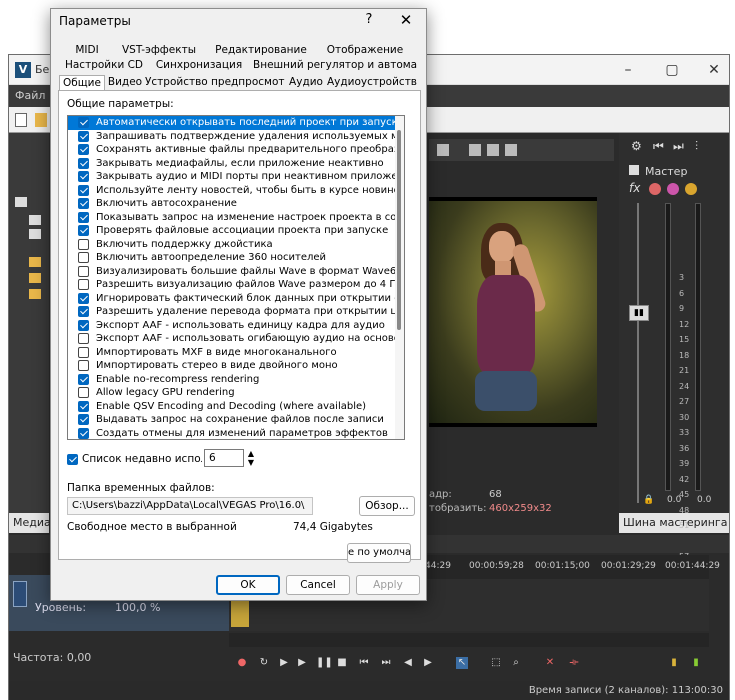 The image size is (735, 700). Describe the element at coordinates (475, 150) in the screenshot. I see `copy-frame-icon` at that location.